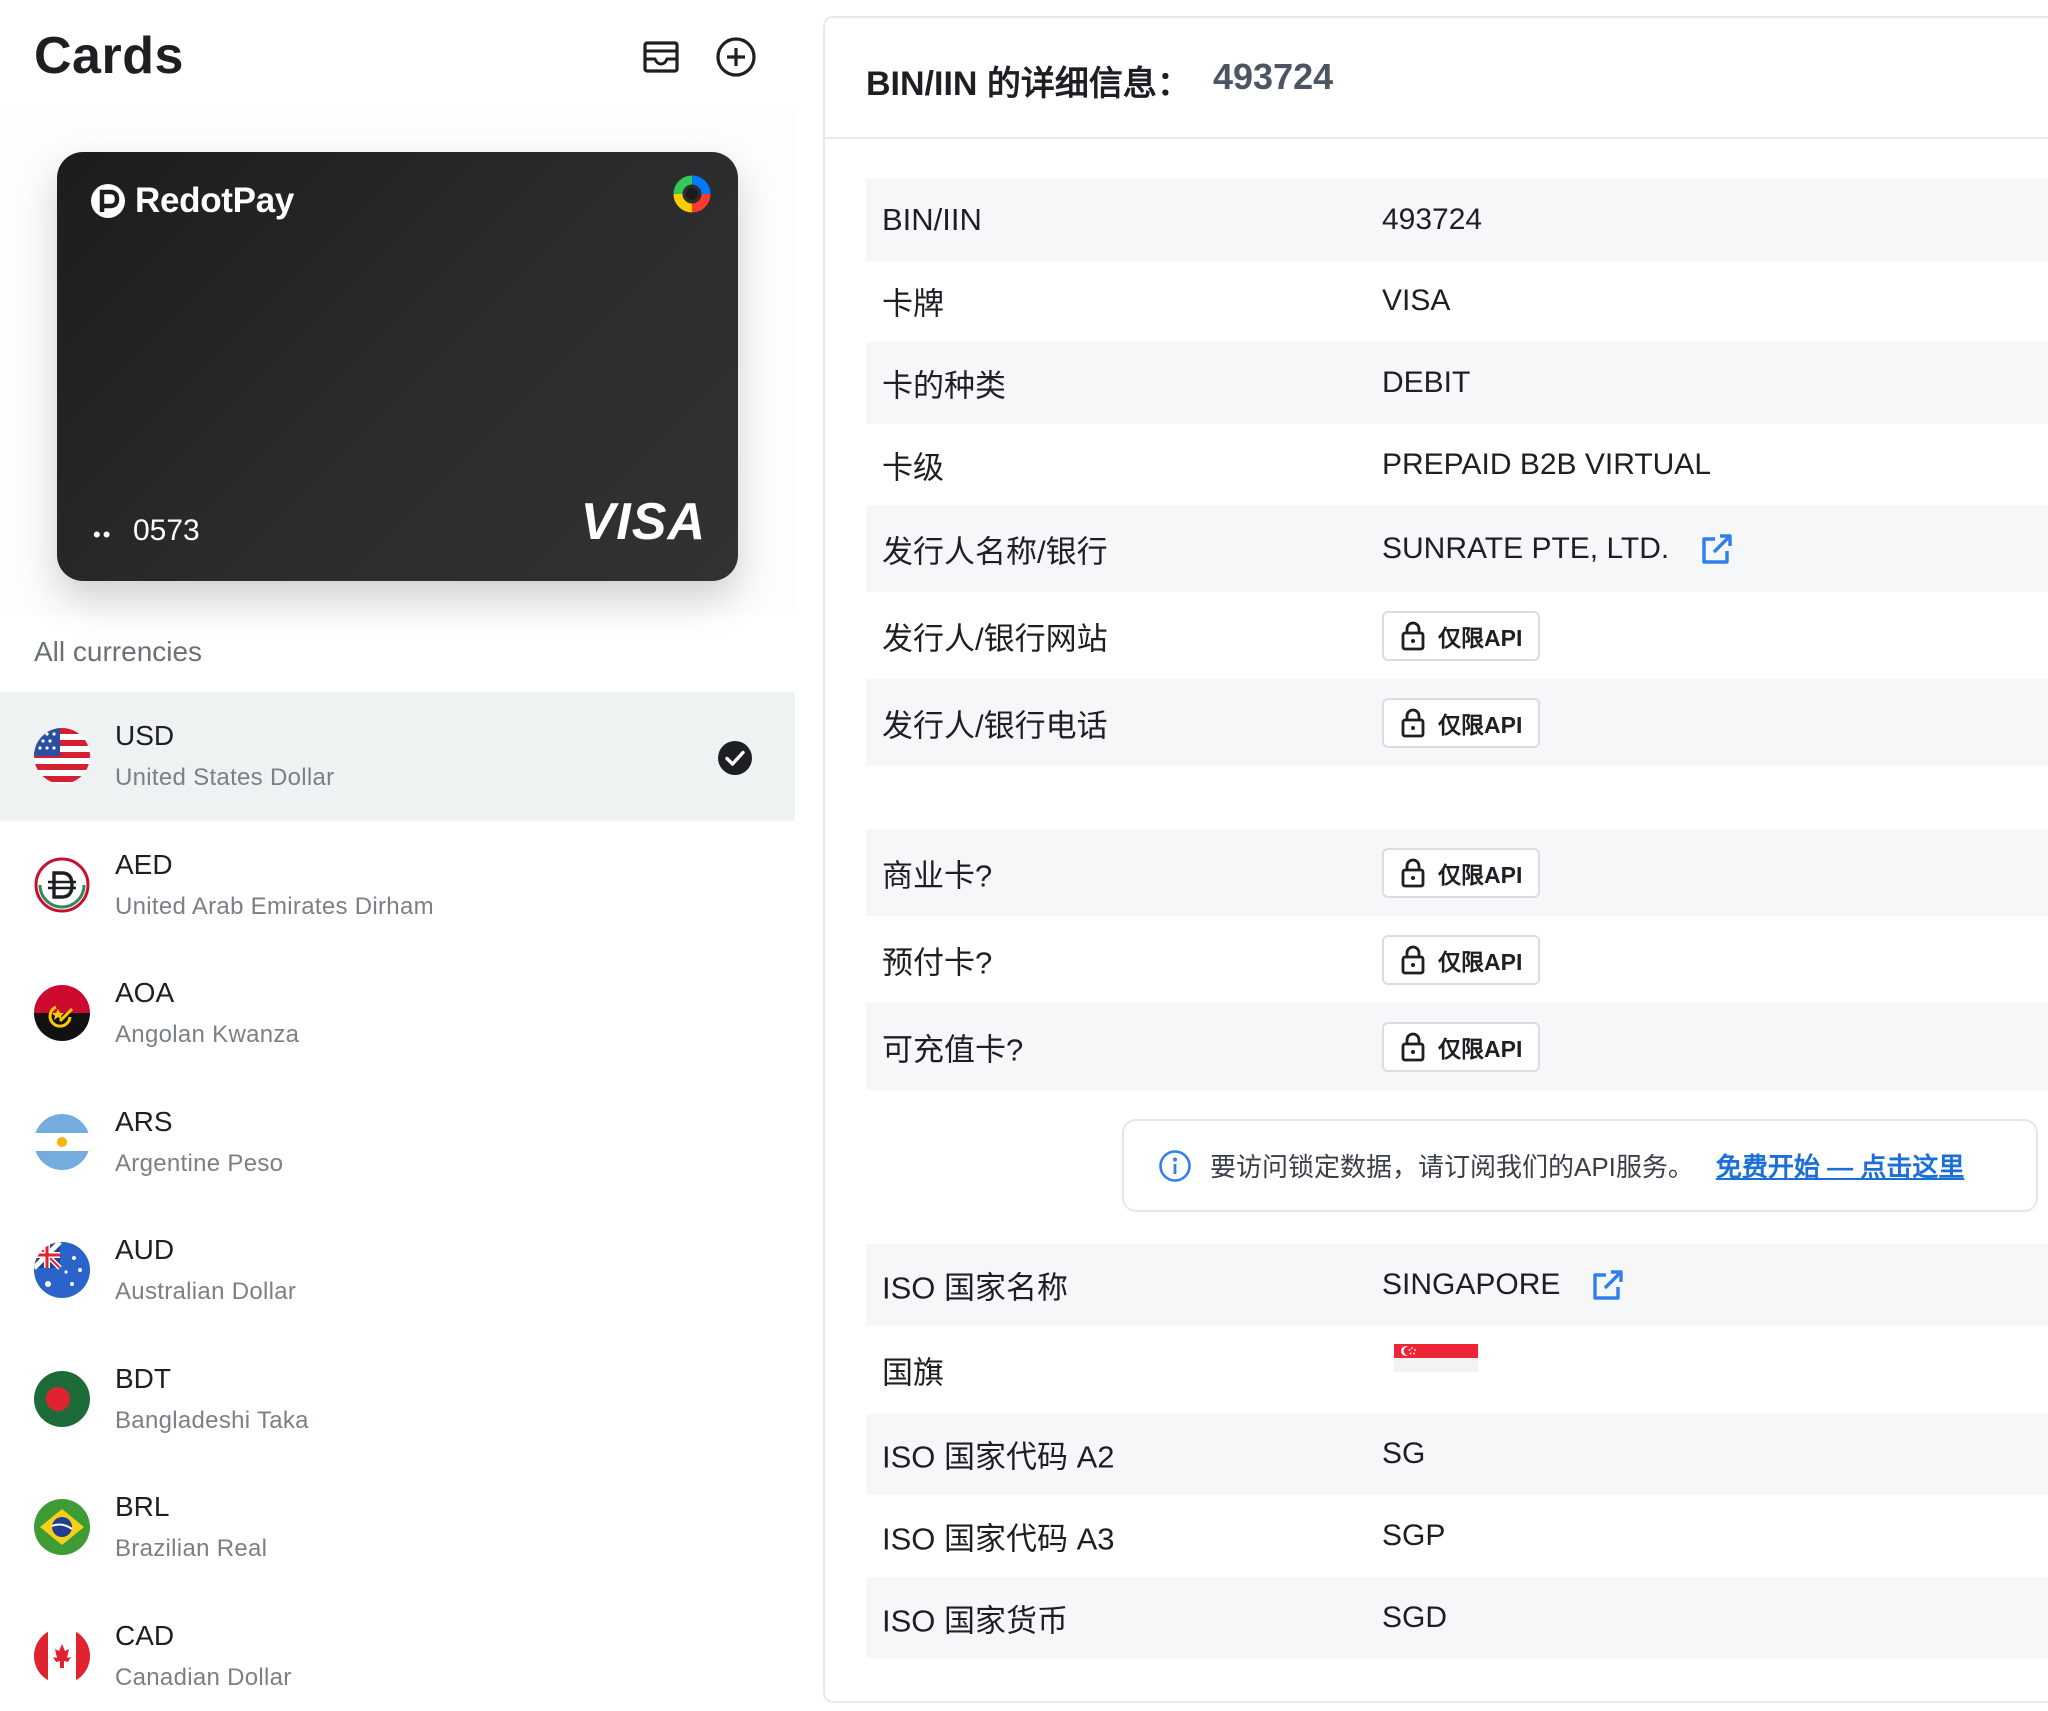 The image size is (2048, 1711). I want to click on card-network-logo: VISA, so click(643, 522).